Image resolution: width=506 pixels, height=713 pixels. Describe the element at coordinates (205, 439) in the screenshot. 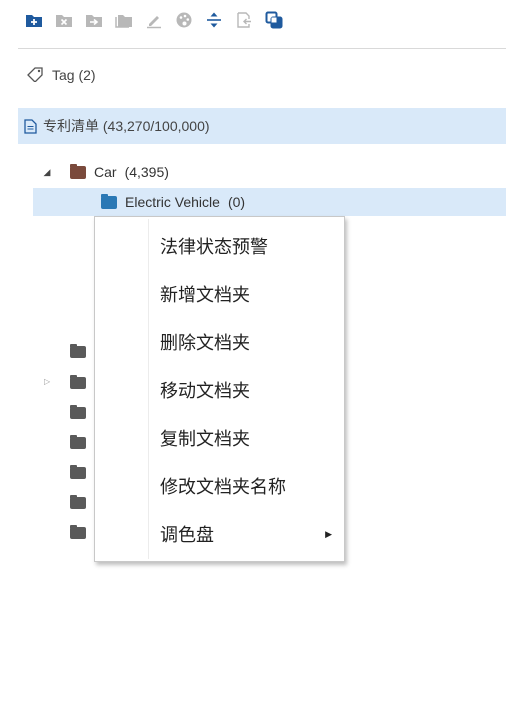

I see `menu-item-label: 复制文档夹` at that location.